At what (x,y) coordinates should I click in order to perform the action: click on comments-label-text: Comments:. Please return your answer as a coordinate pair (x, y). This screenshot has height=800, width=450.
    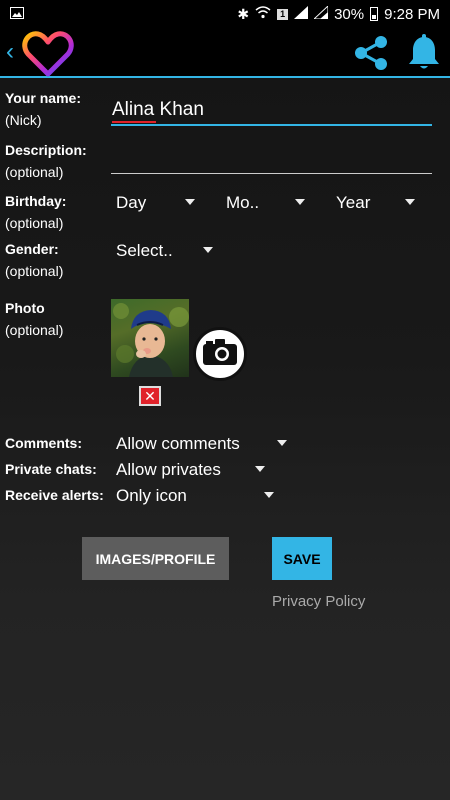
    Looking at the image, I should click on (44, 443).